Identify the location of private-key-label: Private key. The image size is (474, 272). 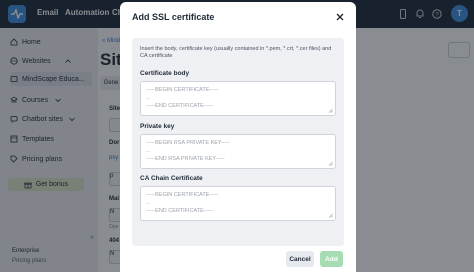
(157, 126).